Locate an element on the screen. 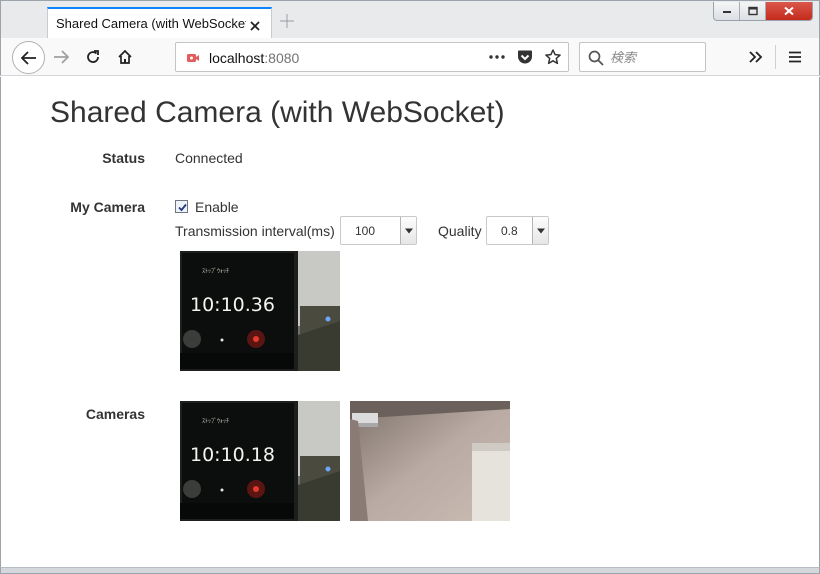 The width and height of the screenshot is (820, 574). close-window-button is located at coordinates (789, 11).